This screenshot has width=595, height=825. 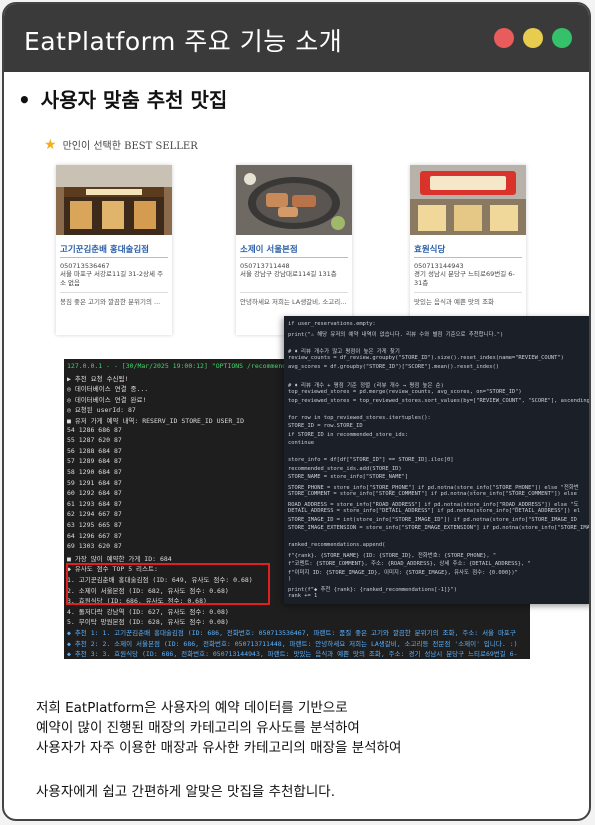 I want to click on description-line: 사용자가 자주 이용한 매장과 유사한 카테고리의 매장을 분석하여, so click(x=219, y=748).